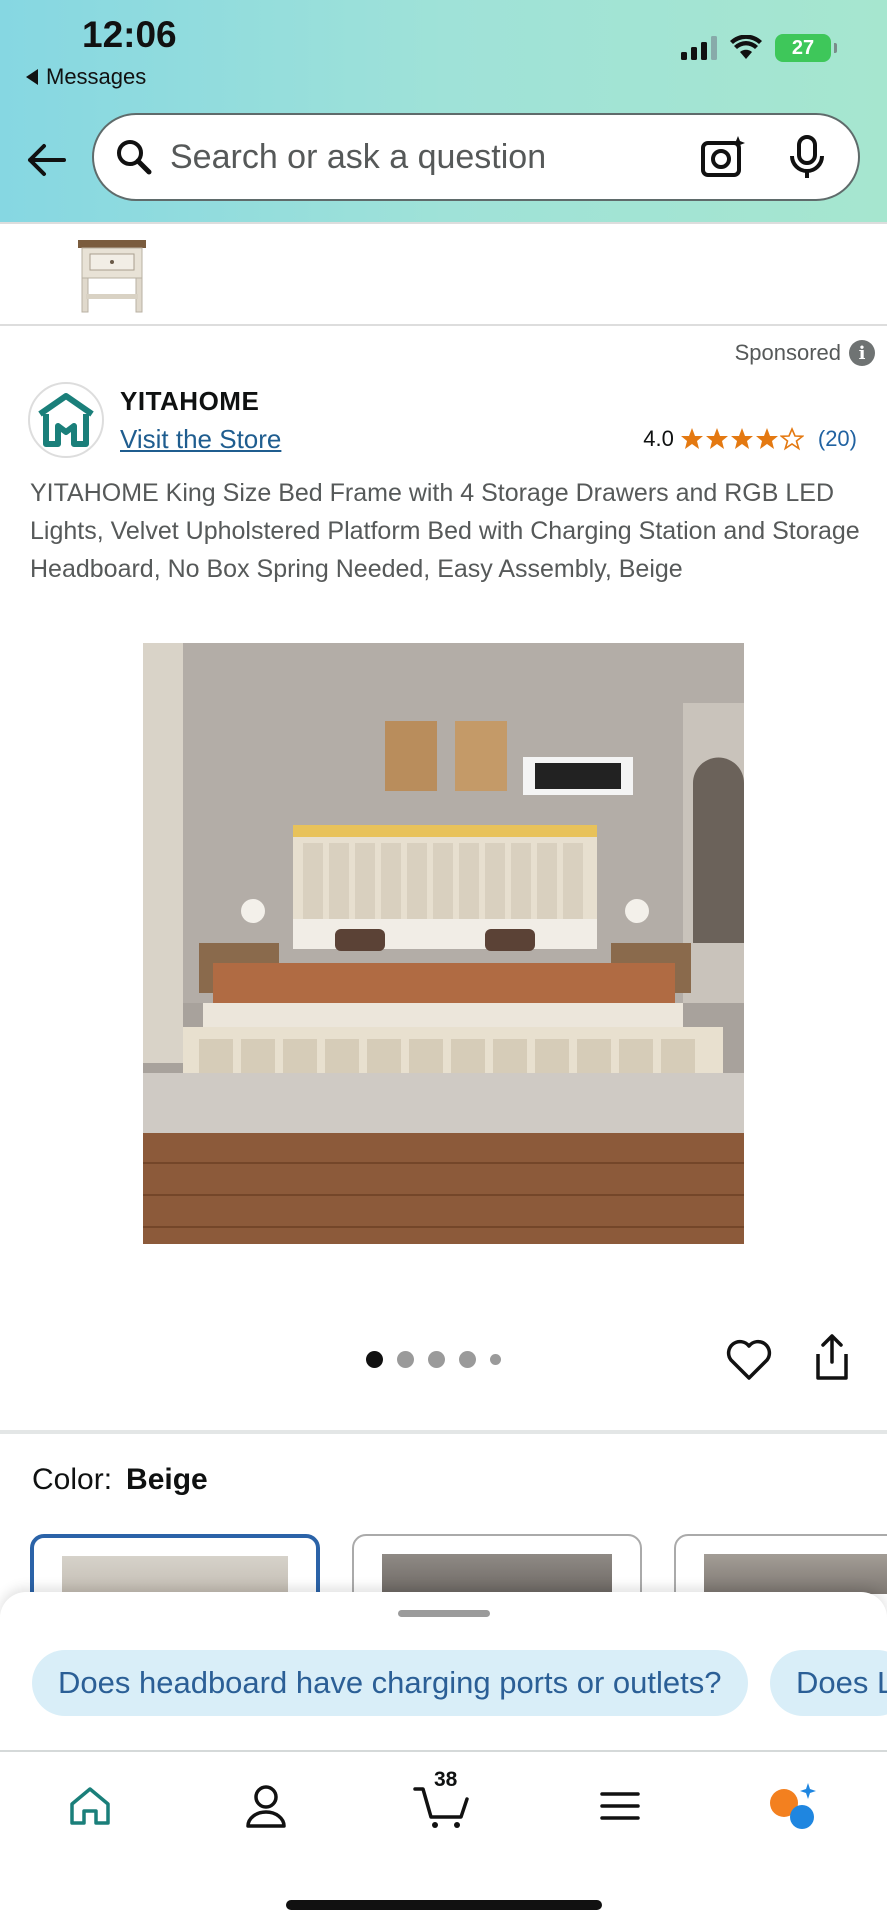 The width and height of the screenshot is (887, 1920). What do you see at coordinates (787, 352) in the screenshot?
I see `sponsored-text: Sponsored` at bounding box center [787, 352].